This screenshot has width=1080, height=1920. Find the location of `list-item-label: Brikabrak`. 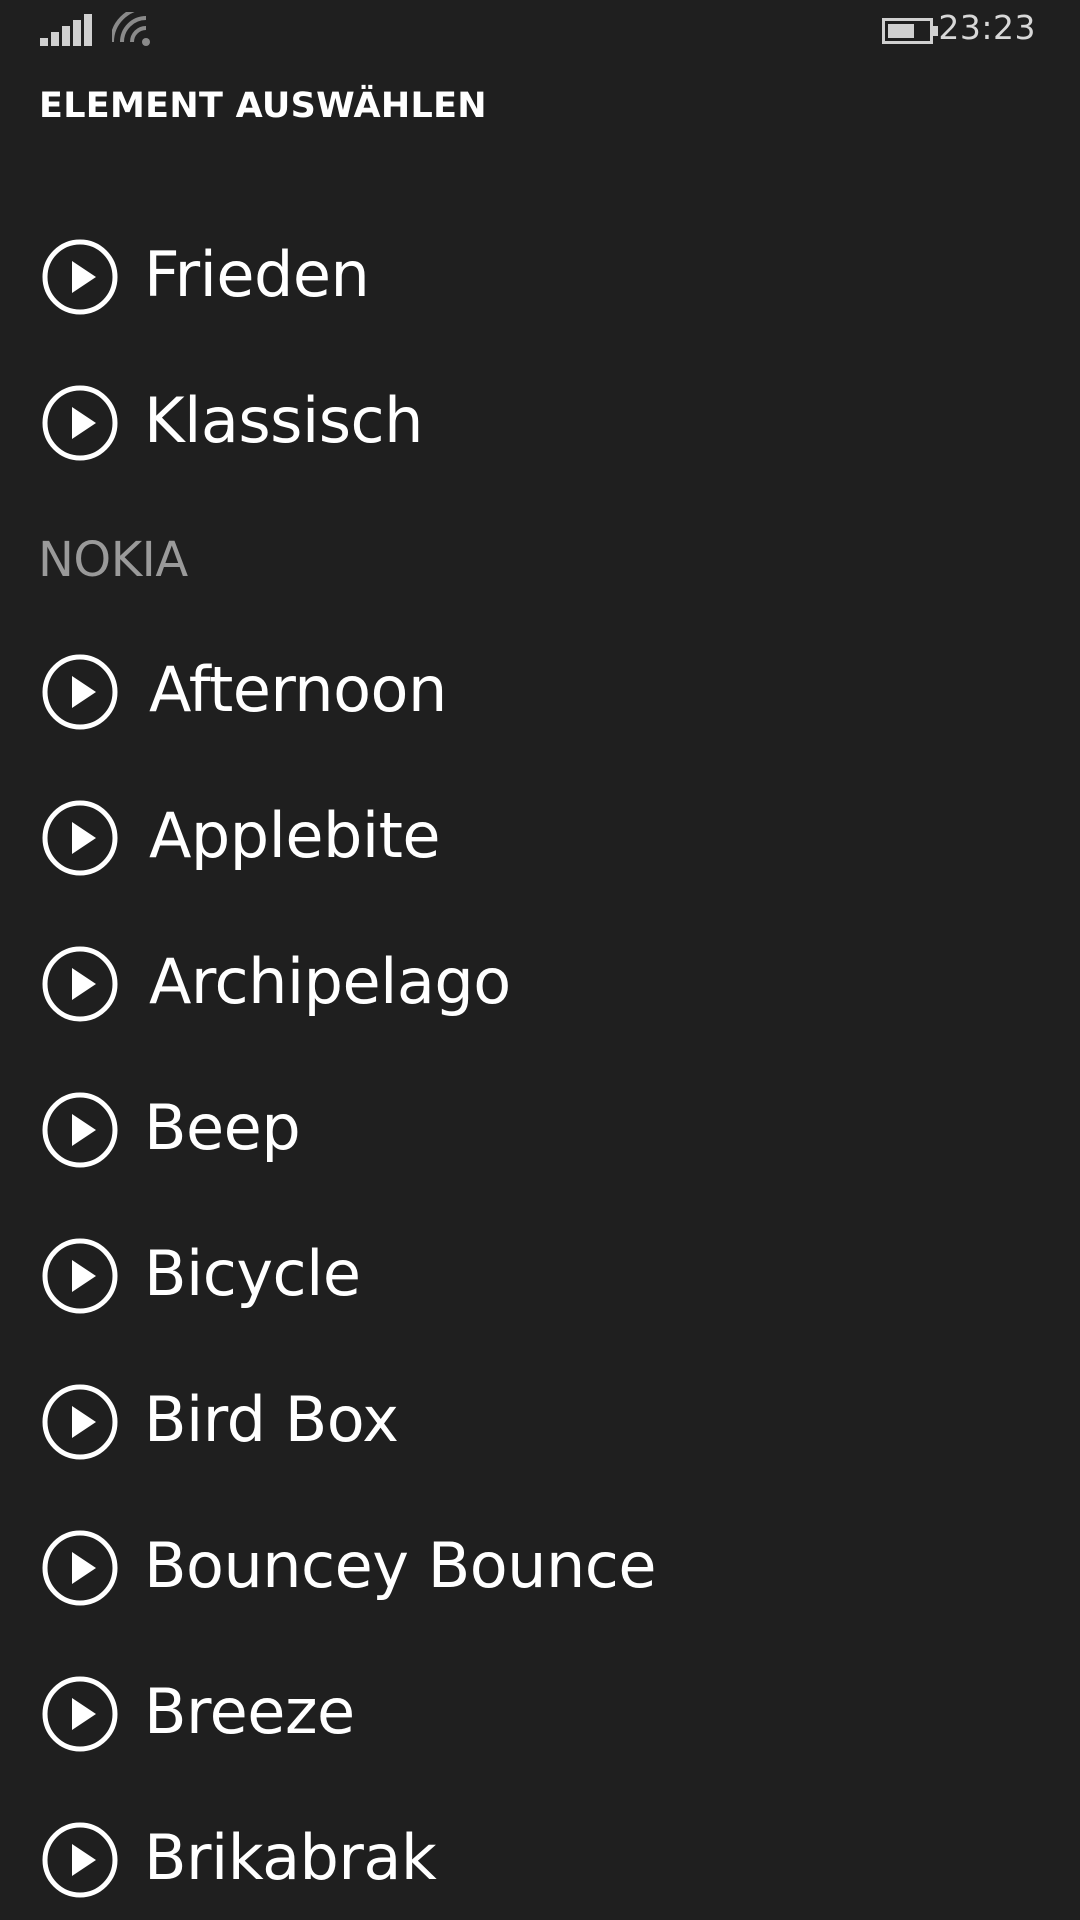

list-item-label: Brikabrak is located at coordinates (290, 1857).